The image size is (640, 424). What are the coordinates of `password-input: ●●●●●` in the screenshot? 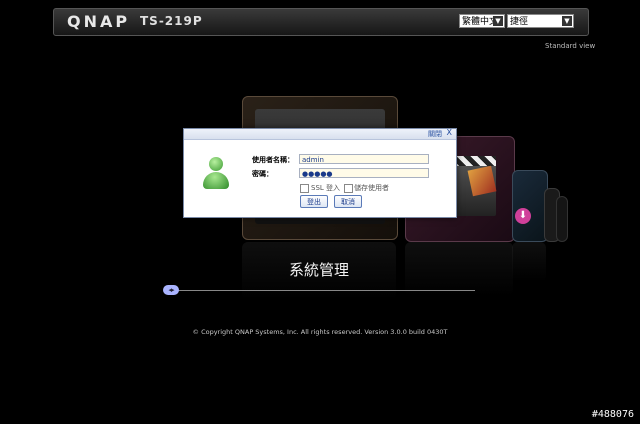 It's located at (364, 173).